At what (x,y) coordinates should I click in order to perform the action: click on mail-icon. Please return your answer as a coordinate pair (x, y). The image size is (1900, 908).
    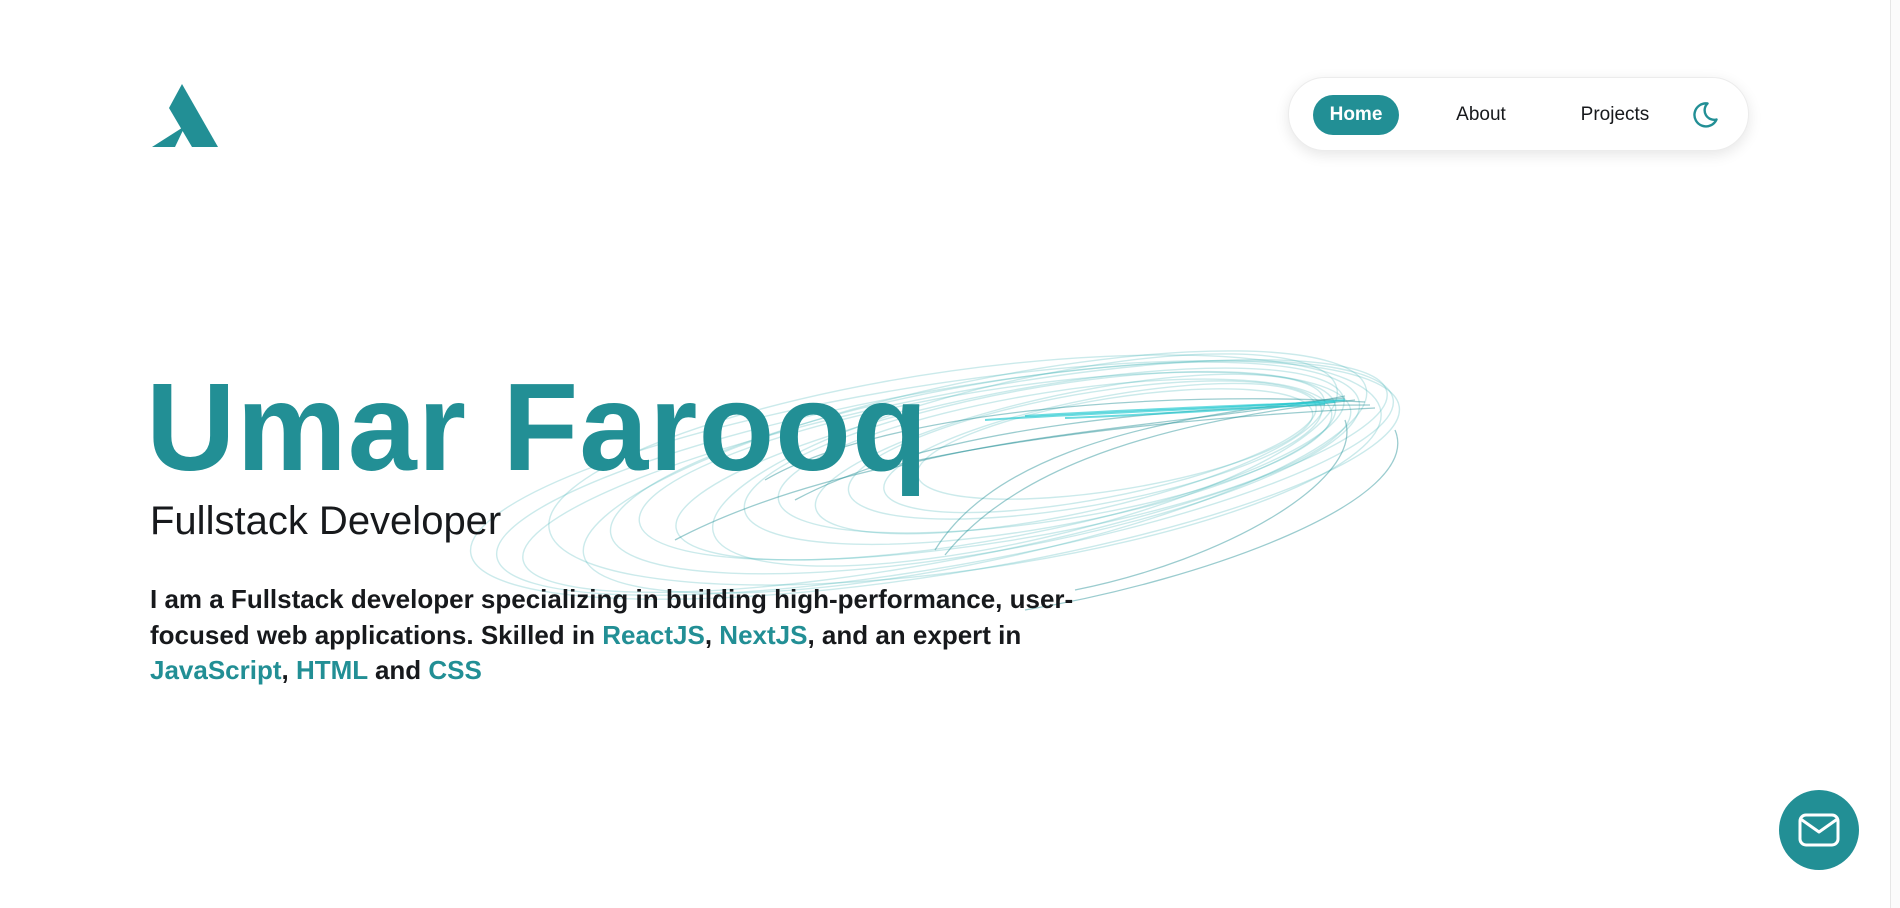
    Looking at the image, I should click on (1819, 830).